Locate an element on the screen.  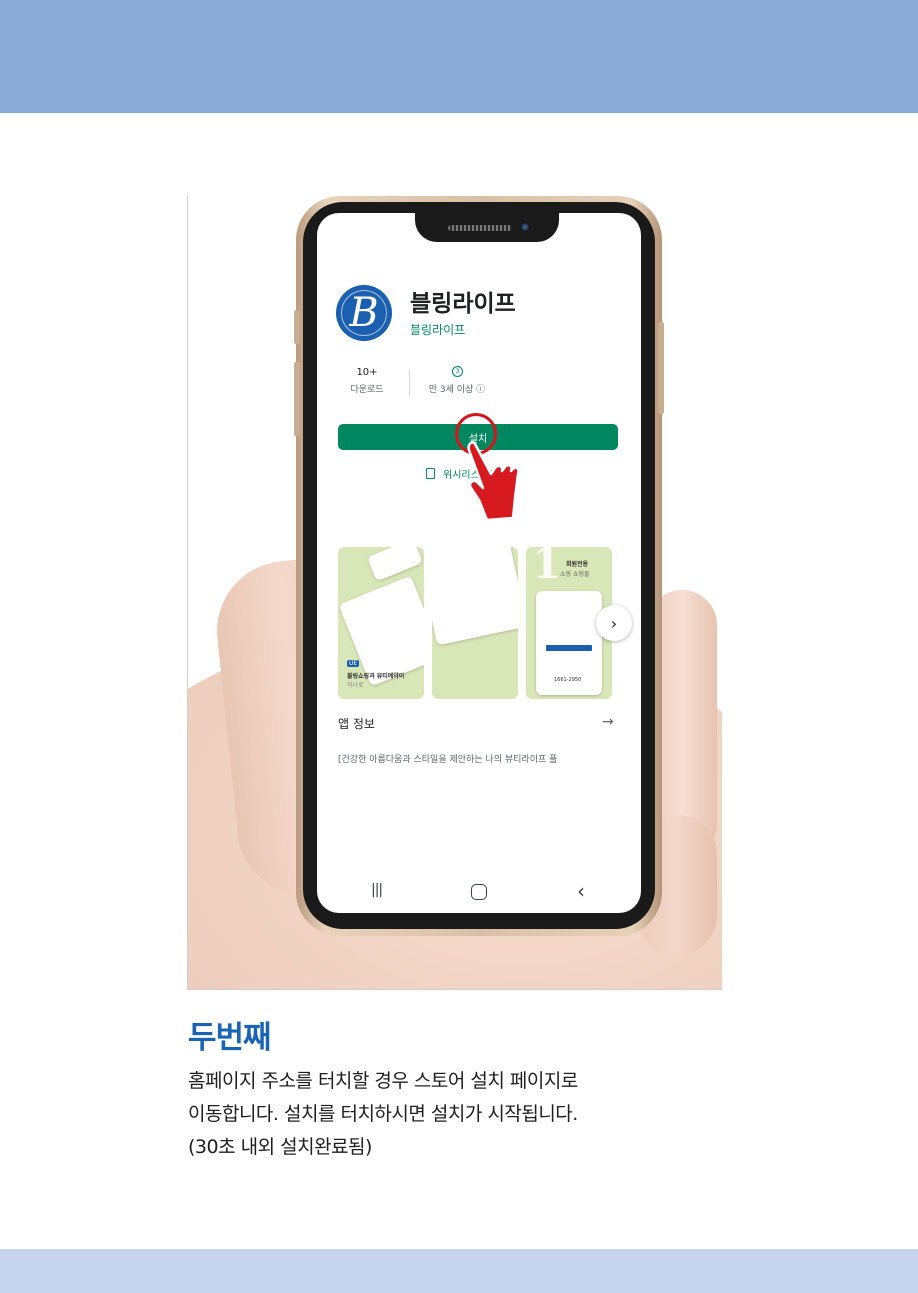
downloads-label: 다운로드 is located at coordinates (367, 390).